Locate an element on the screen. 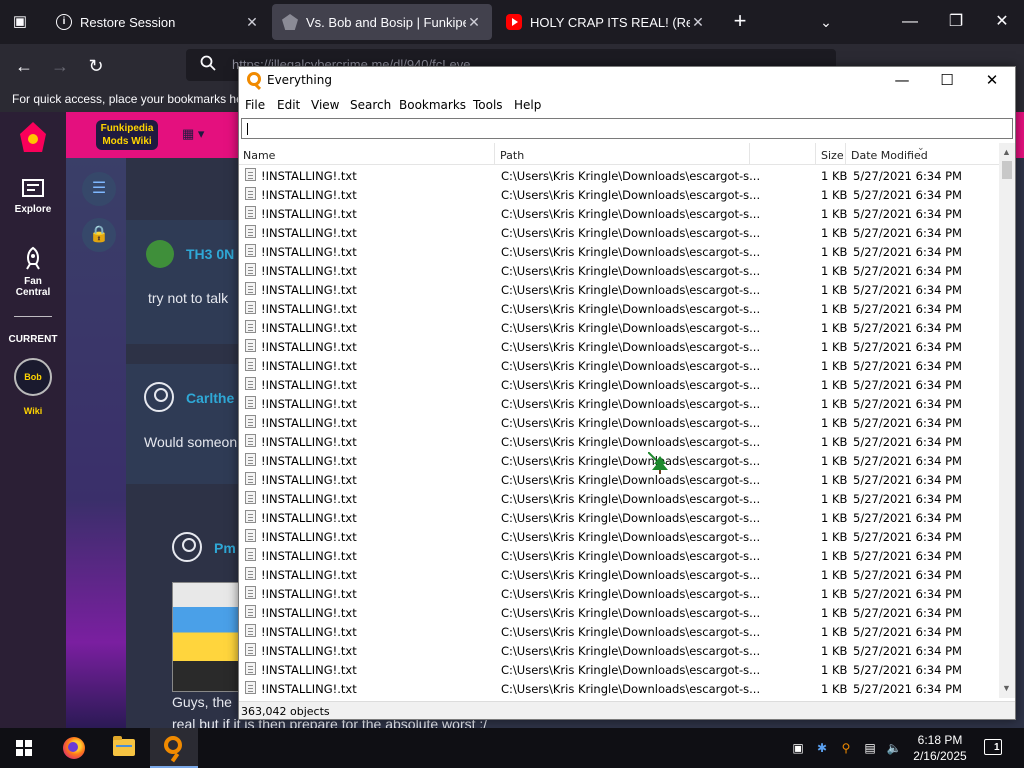 The width and height of the screenshot is (1024, 768). tab-youtube: HOLY CRAP ITS REAL! (Regular ✕ is located at coordinates (606, 22).